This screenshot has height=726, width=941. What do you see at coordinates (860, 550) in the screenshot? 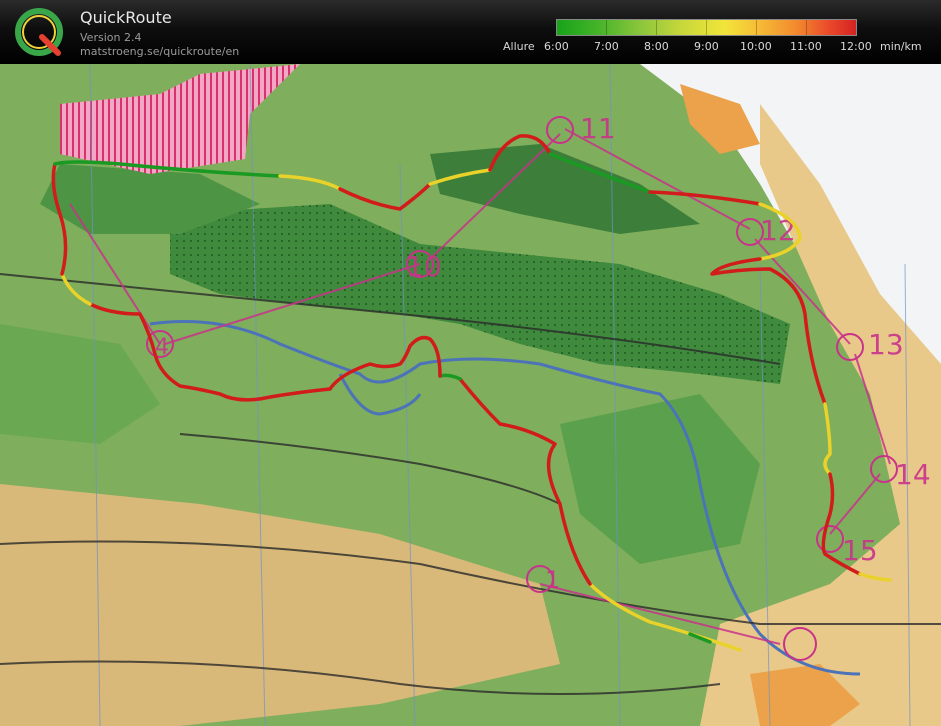
I see `control-label-15: 15` at bounding box center [860, 550].